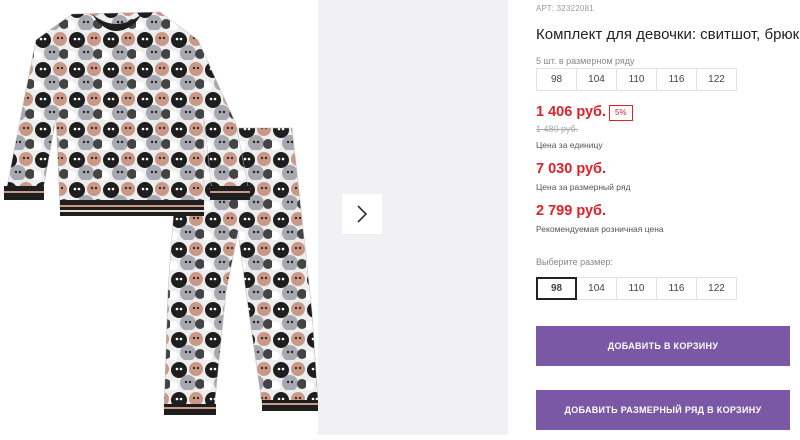 This screenshot has width=800, height=440. Describe the element at coordinates (569, 145) in the screenshot. I see `unit-price-caption: Цена за единицу` at that location.